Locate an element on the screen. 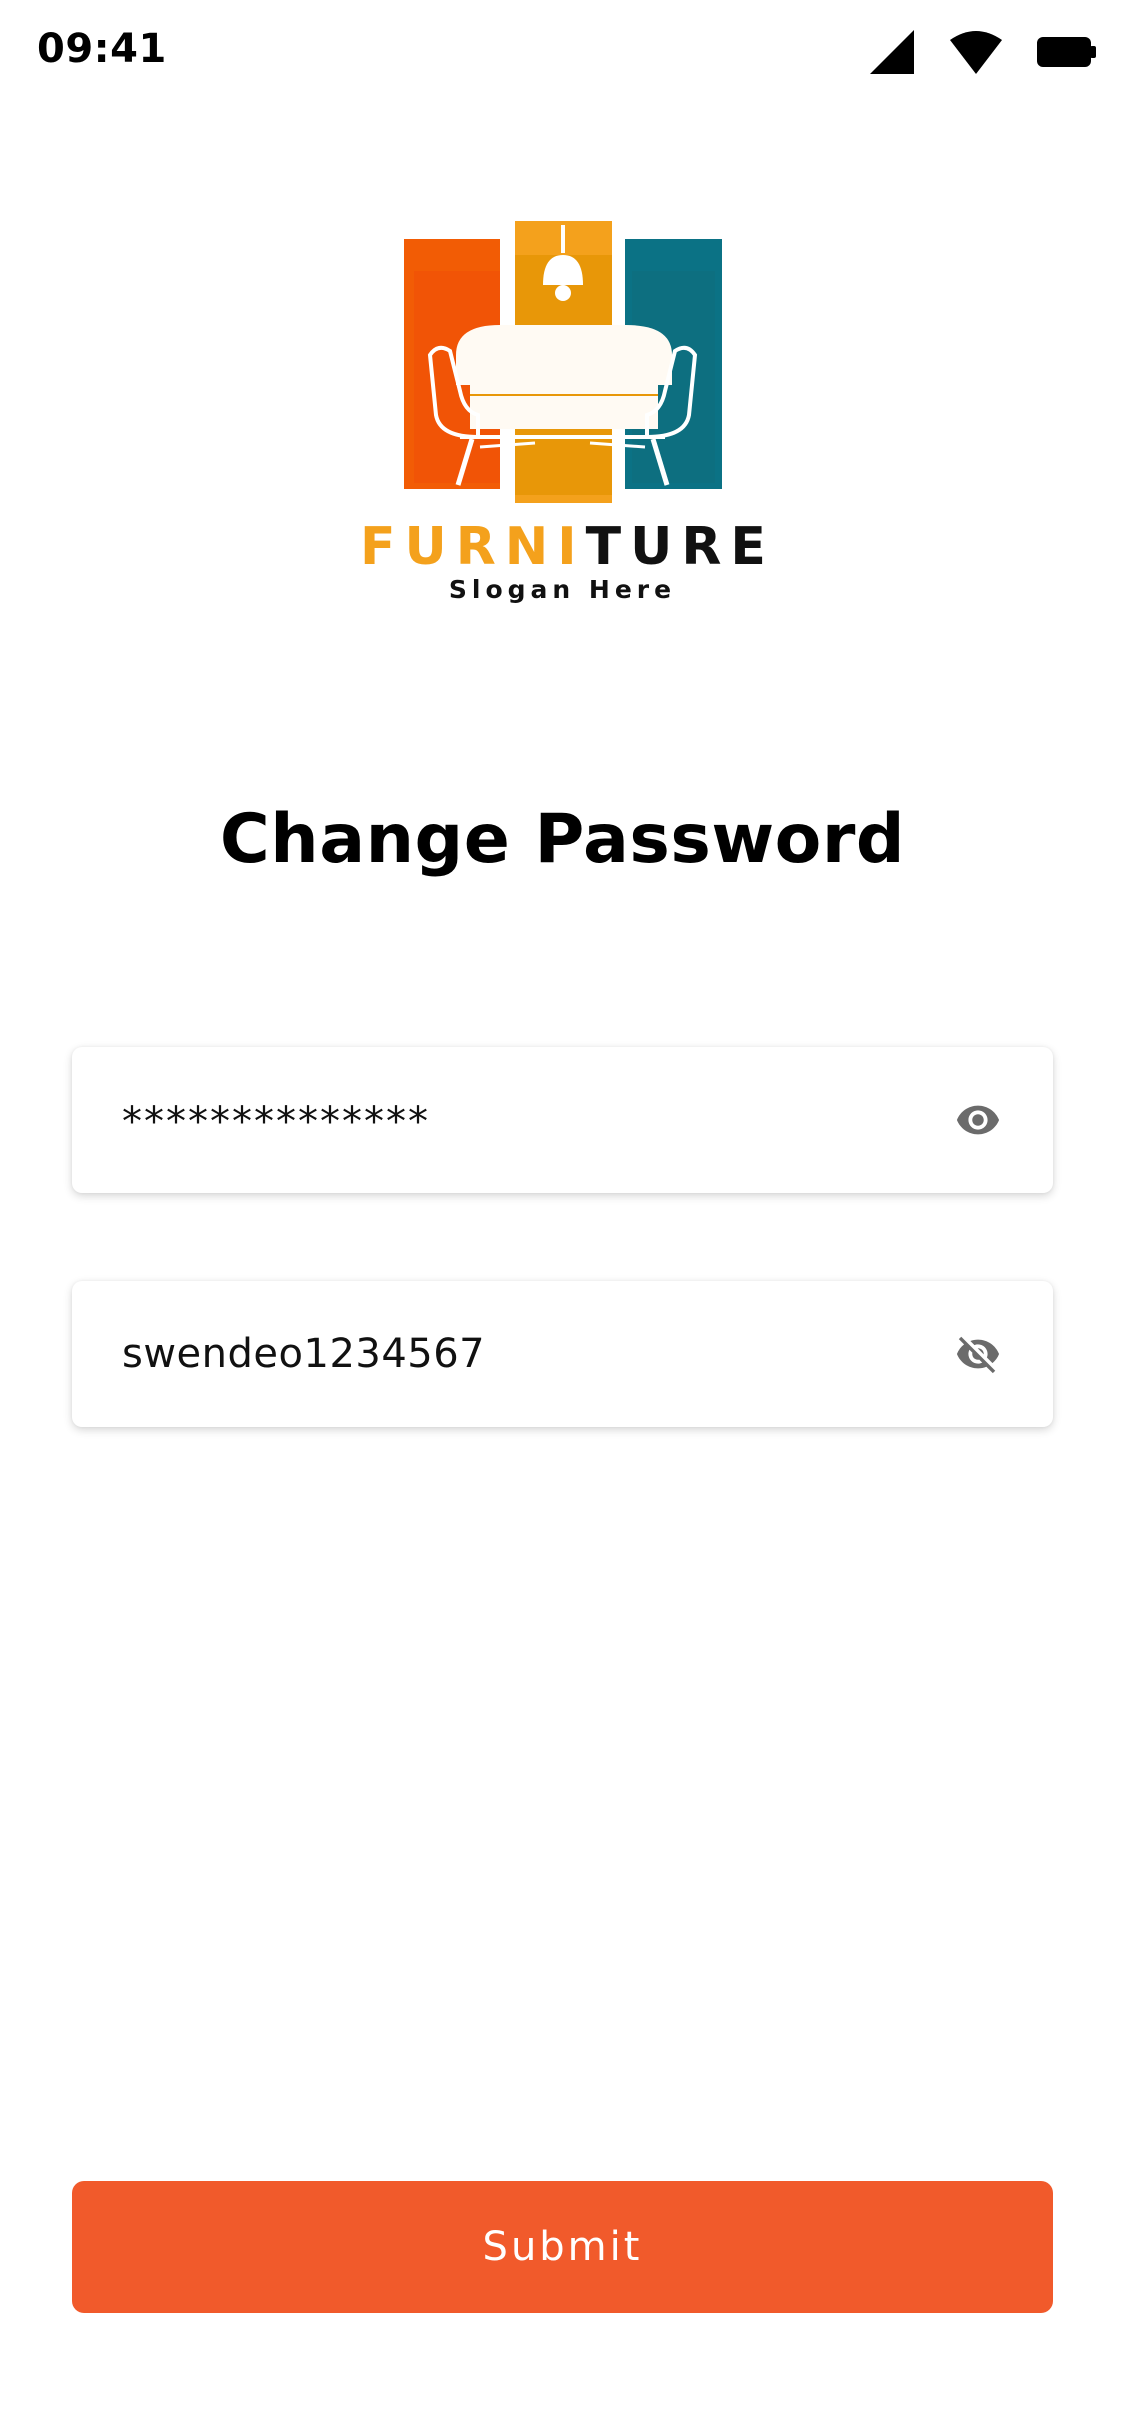  sofa-logo-icon is located at coordinates (563, 362).